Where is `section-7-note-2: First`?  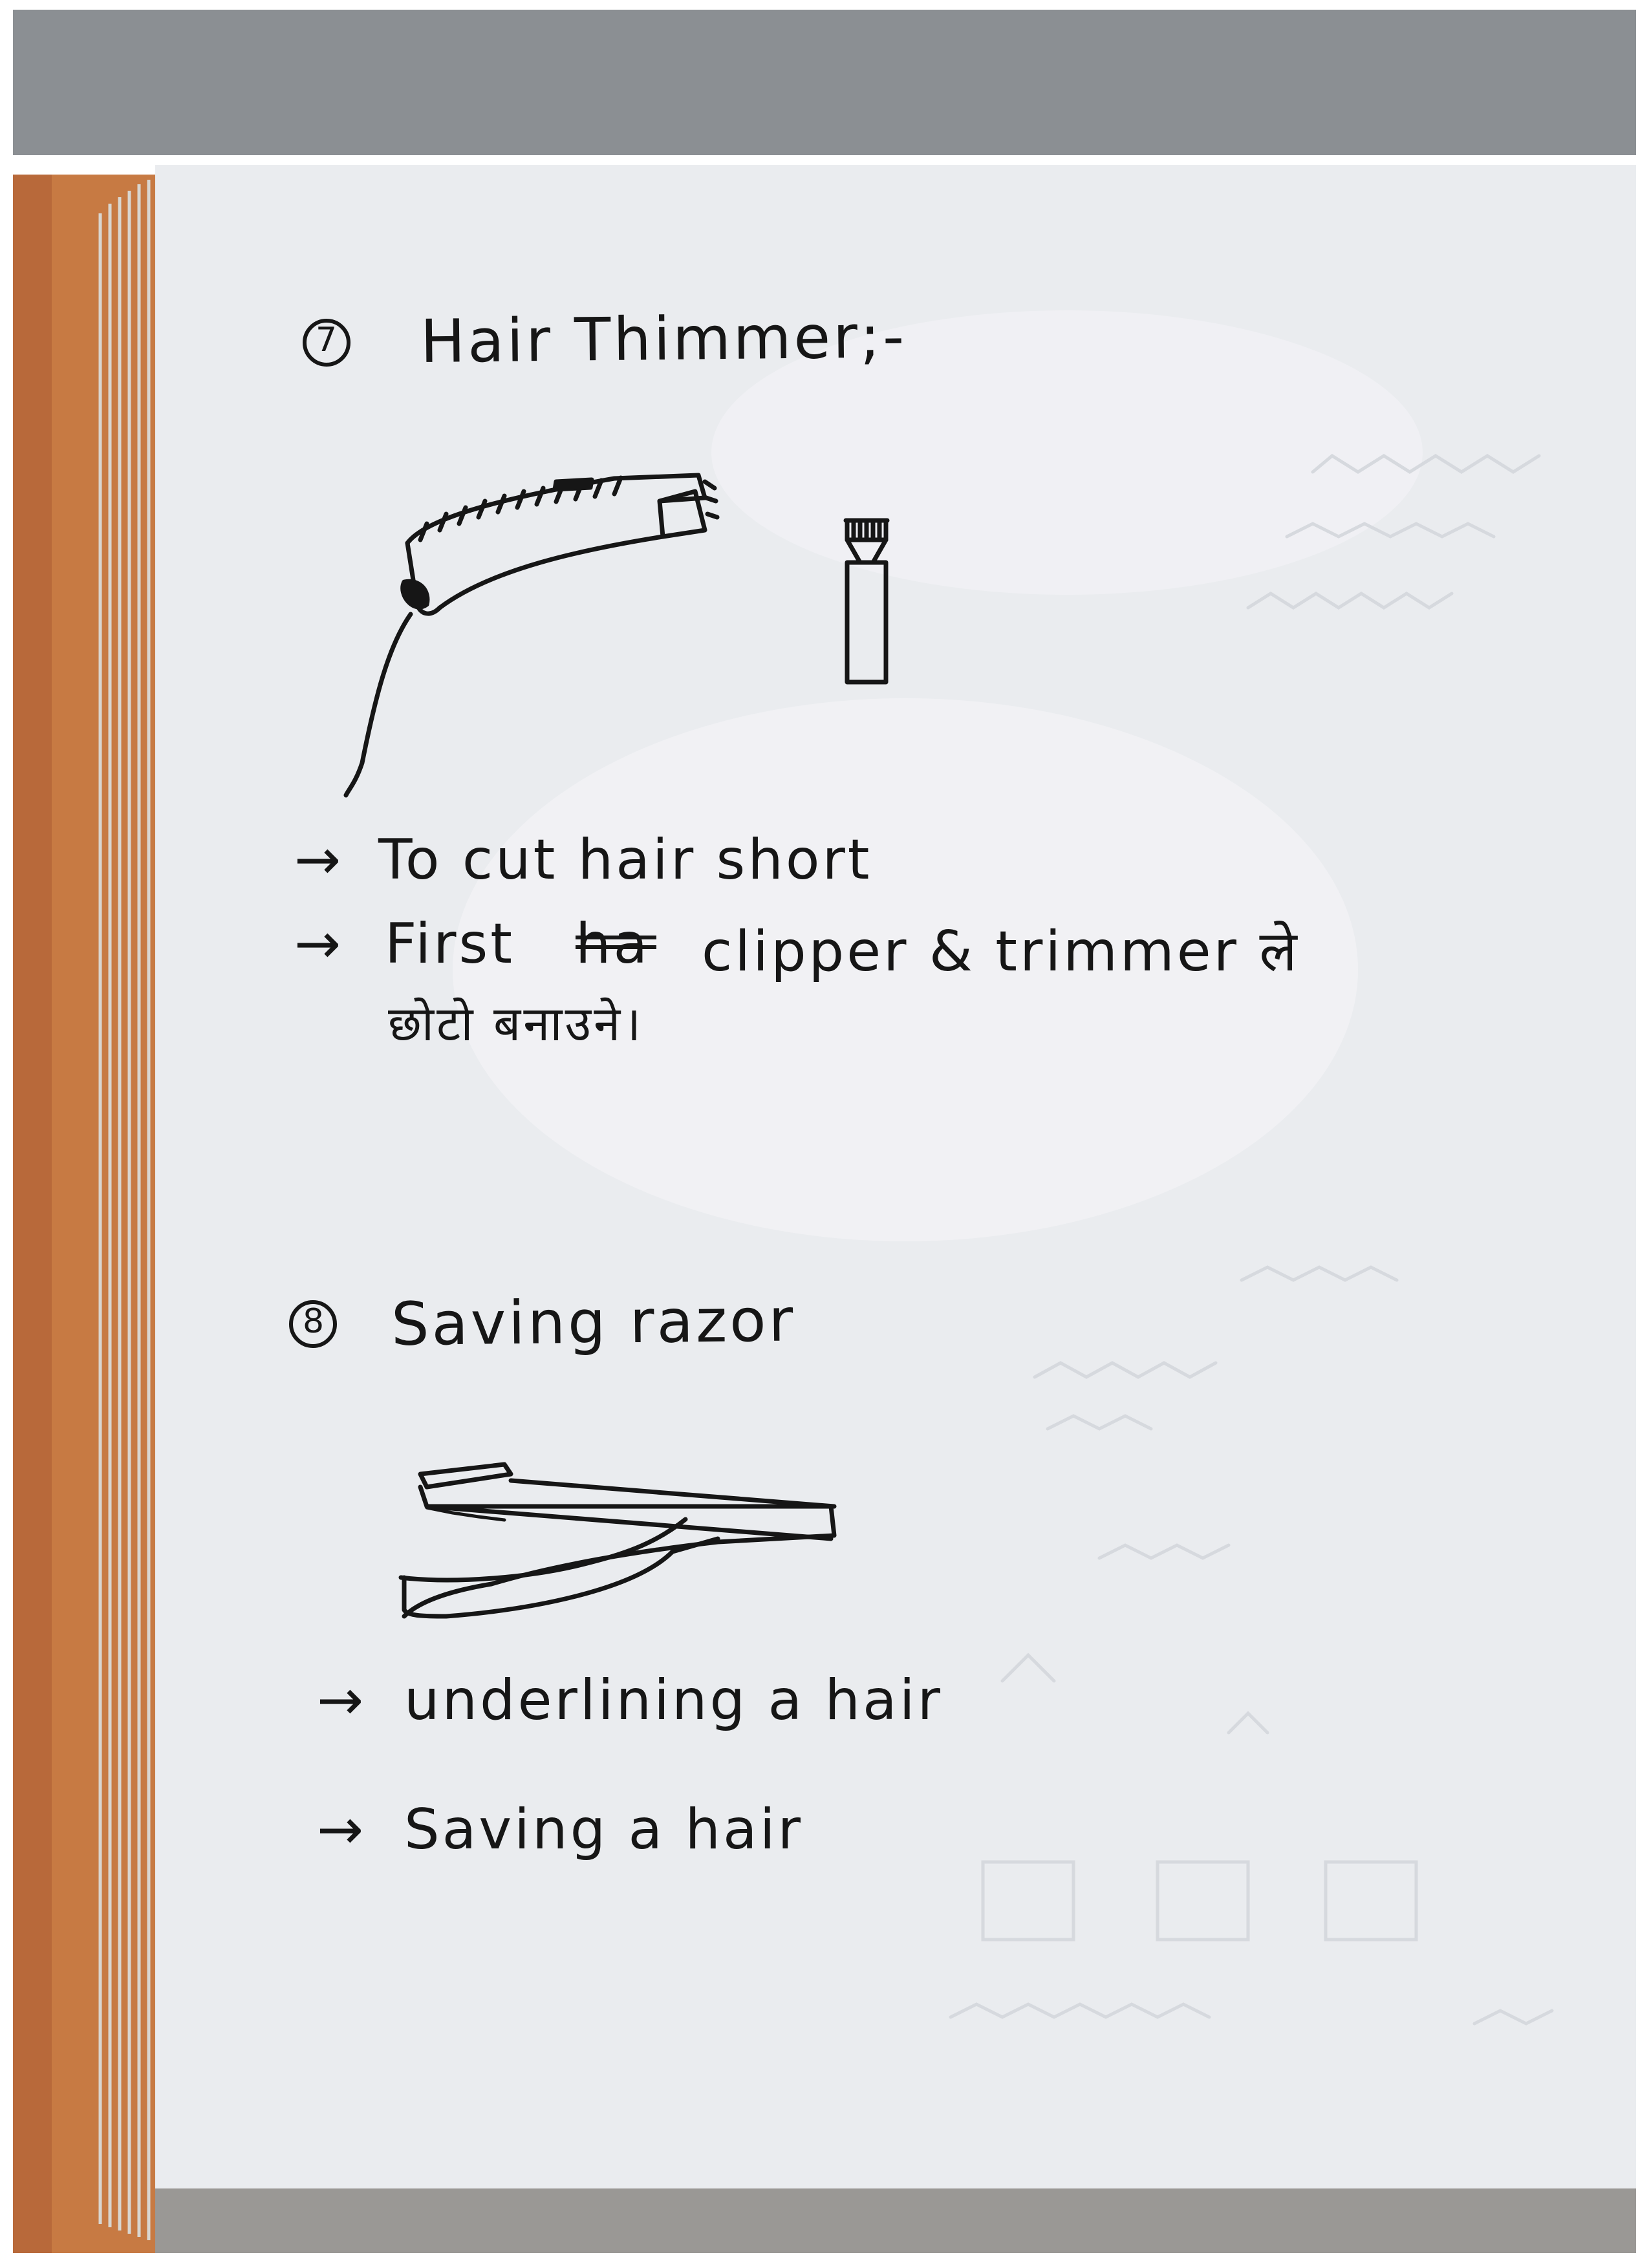 section-7-note-2: First is located at coordinates (450, 944).